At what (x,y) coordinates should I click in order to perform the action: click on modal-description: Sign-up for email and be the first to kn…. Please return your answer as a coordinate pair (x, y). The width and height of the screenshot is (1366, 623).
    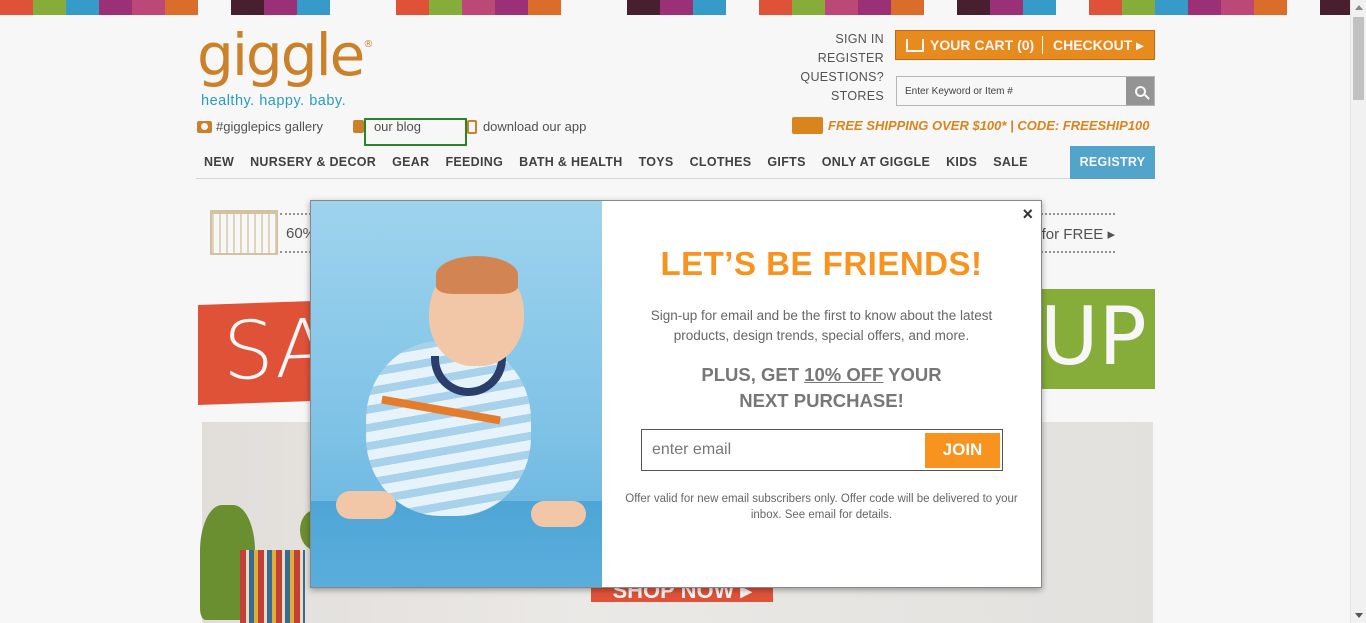
    Looking at the image, I should click on (821, 325).